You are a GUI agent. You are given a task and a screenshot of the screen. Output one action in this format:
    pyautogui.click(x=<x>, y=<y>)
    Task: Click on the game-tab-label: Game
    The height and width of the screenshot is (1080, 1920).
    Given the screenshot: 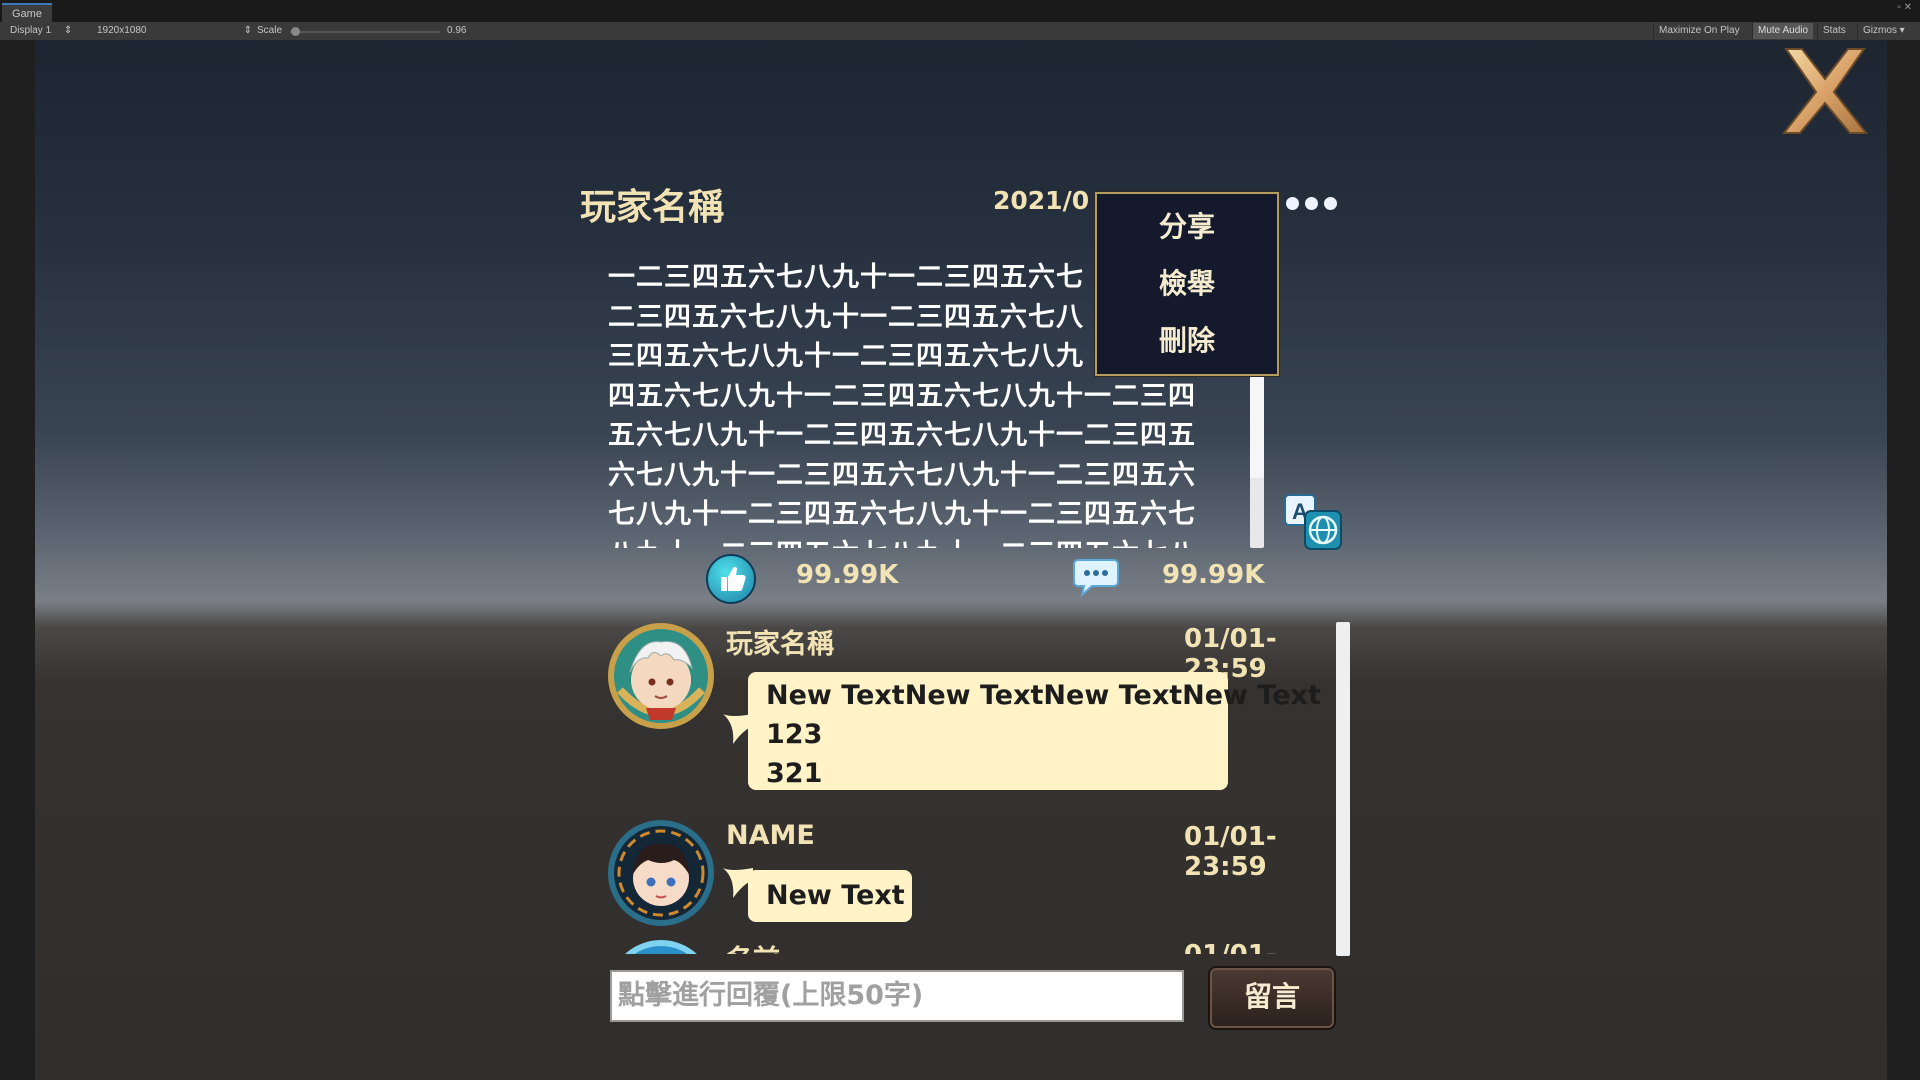 What is the action you would take?
    pyautogui.click(x=27, y=14)
    